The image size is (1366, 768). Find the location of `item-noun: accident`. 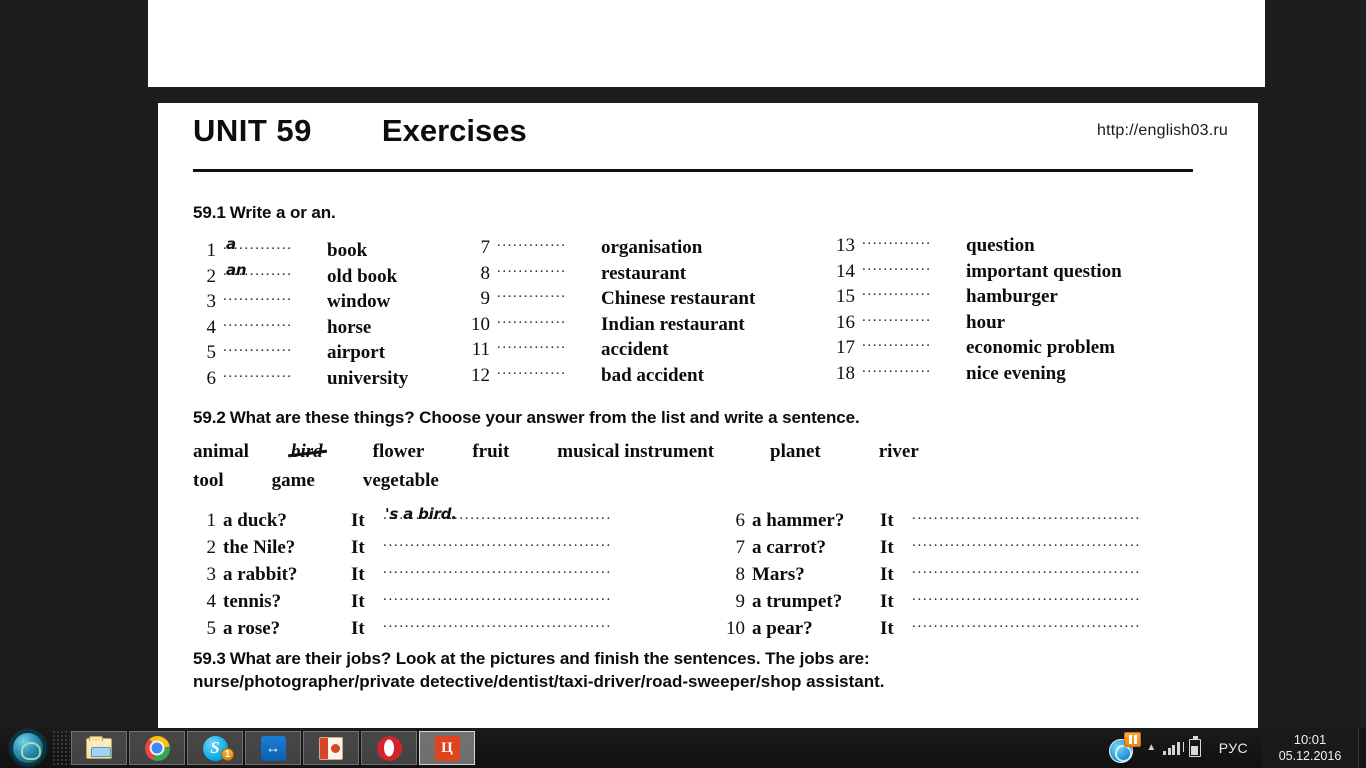

item-noun: accident is located at coordinates (635, 349).